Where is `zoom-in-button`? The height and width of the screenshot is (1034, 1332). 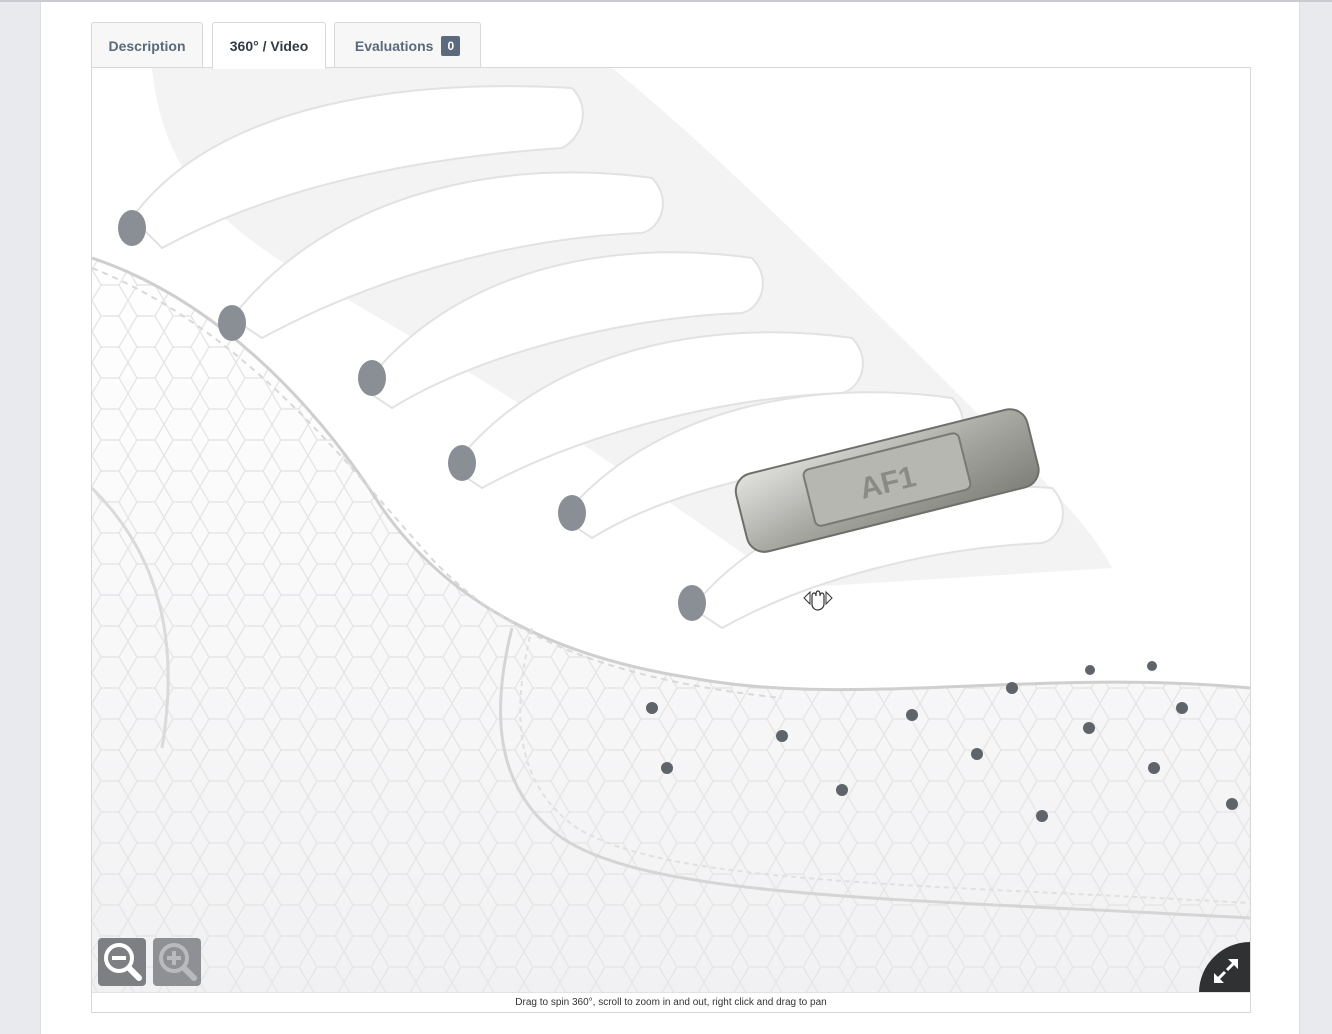
zoom-in-button is located at coordinates (177, 962).